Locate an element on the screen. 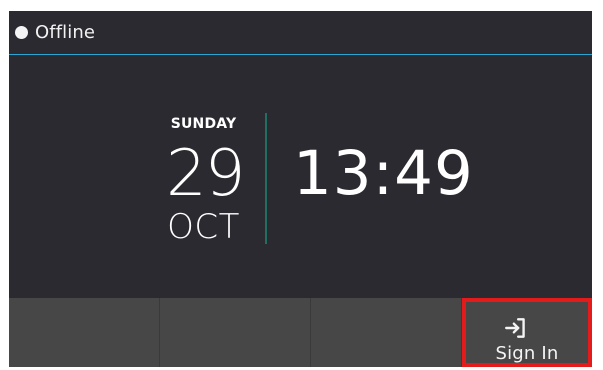 This screenshot has height=370, width=603. month-label: OCT is located at coordinates (203, 227).